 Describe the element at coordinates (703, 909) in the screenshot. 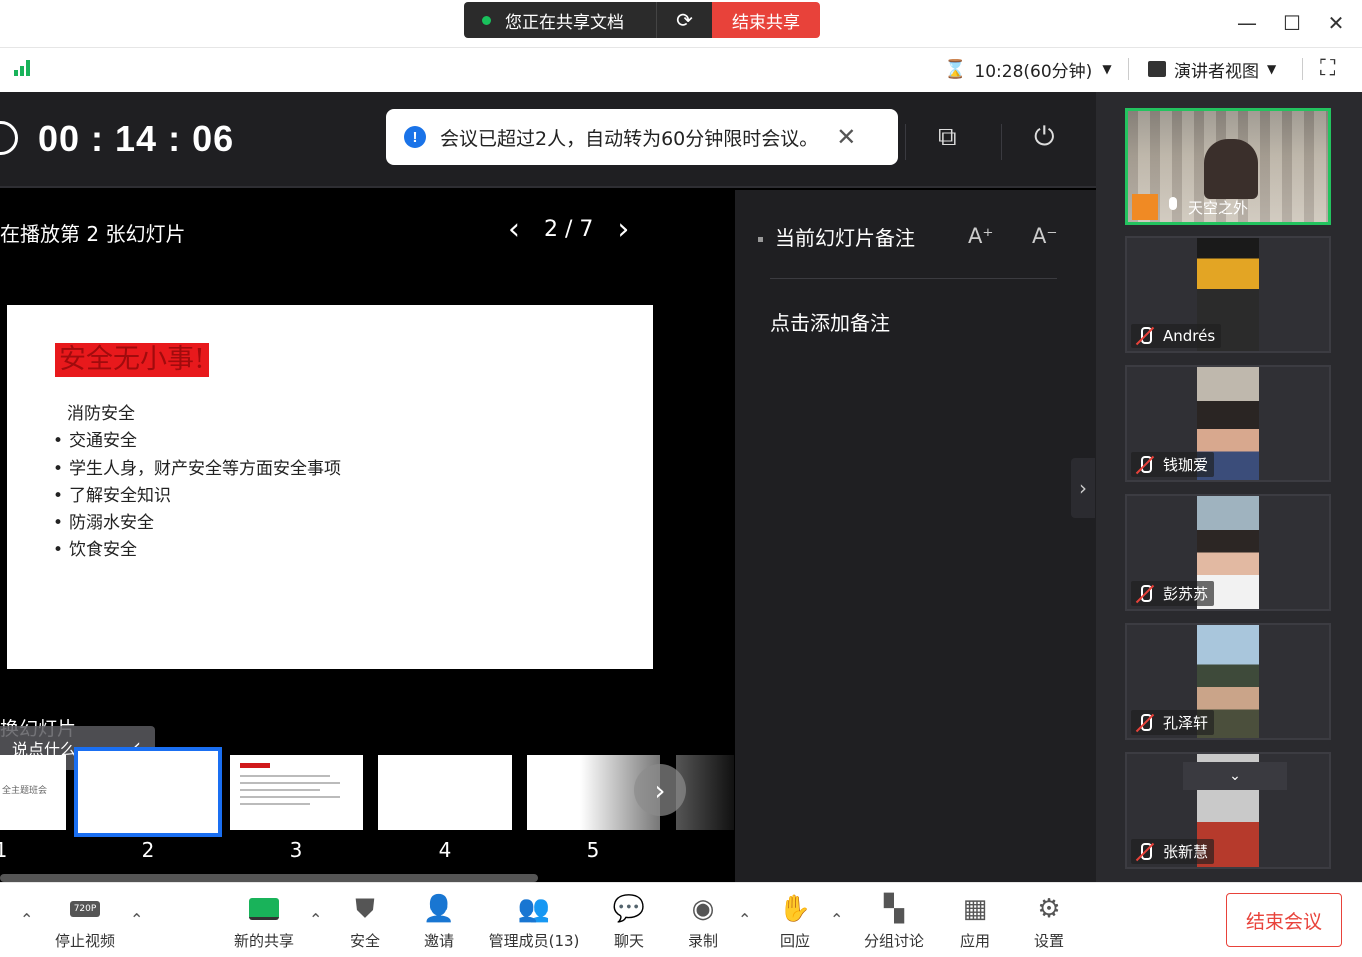

I see `record-icon: ◉` at that location.